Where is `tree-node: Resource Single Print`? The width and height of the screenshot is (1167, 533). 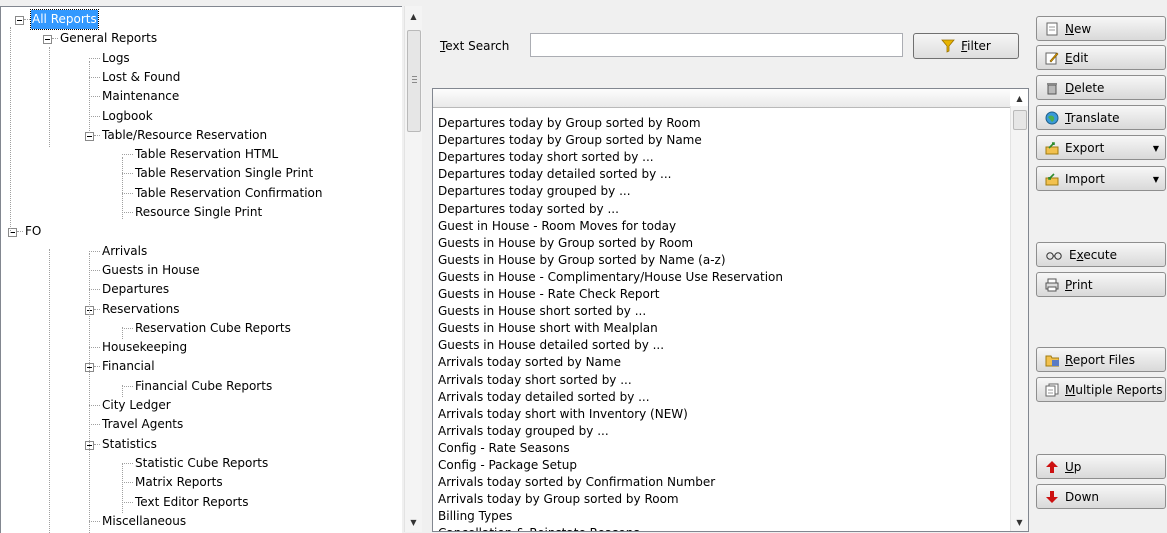
tree-node: Resource Single Print is located at coordinates (201, 212).